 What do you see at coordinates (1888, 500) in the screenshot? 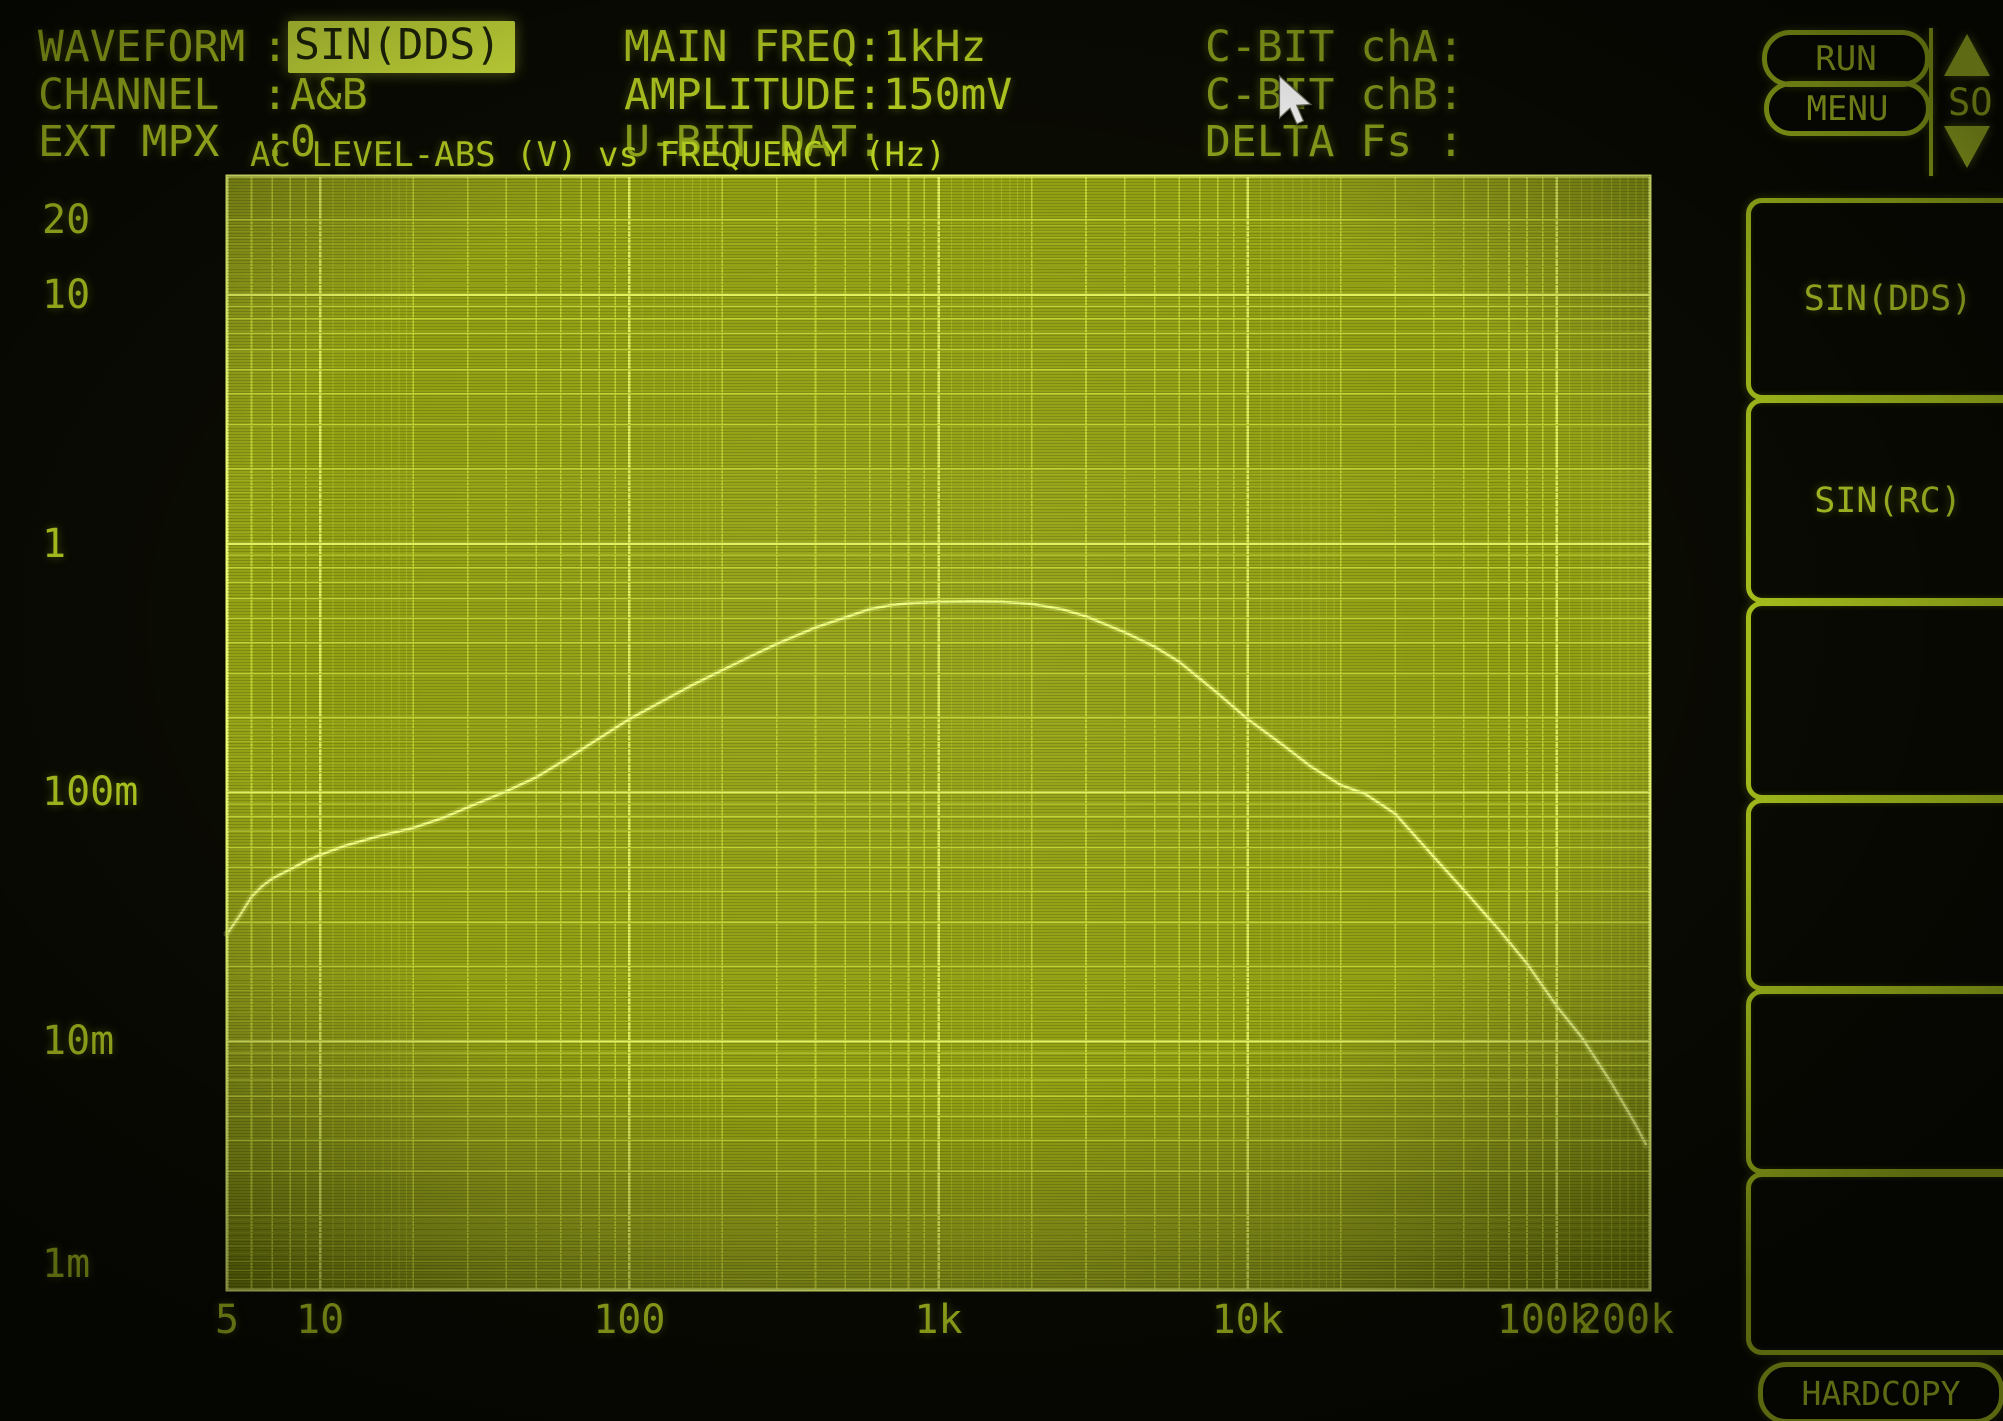
I see `softkey-sin-rc-label: SIN(RC)` at bounding box center [1888, 500].